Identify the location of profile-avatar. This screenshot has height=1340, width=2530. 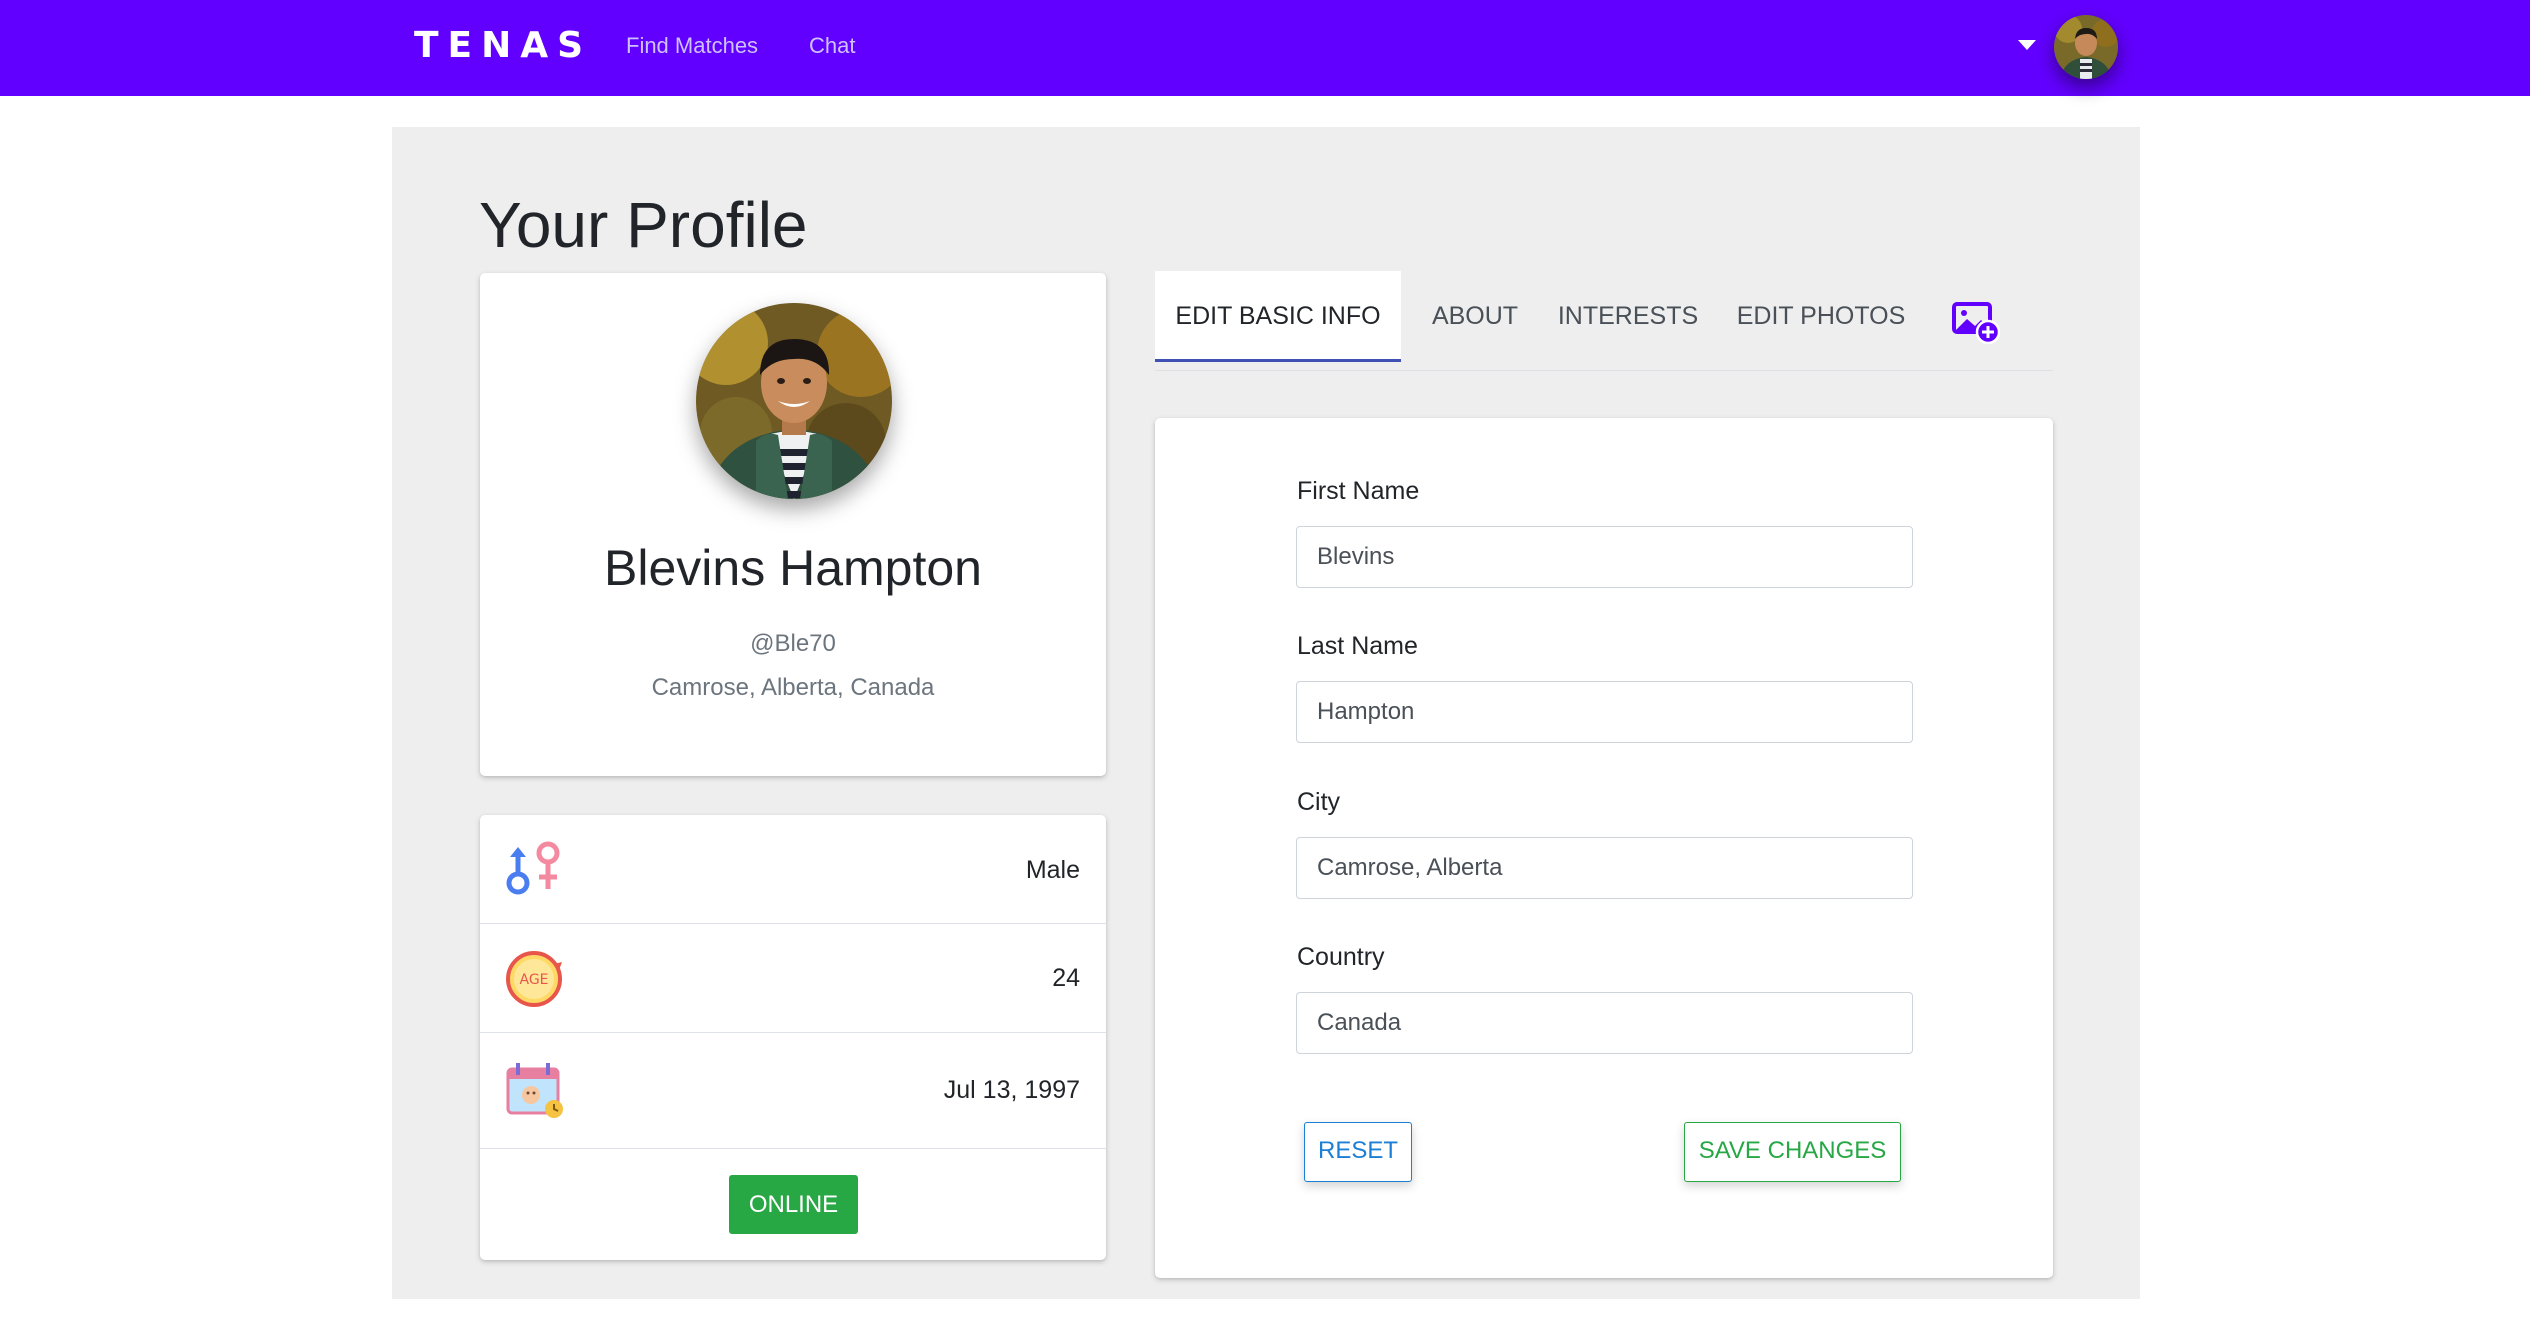
(794, 401).